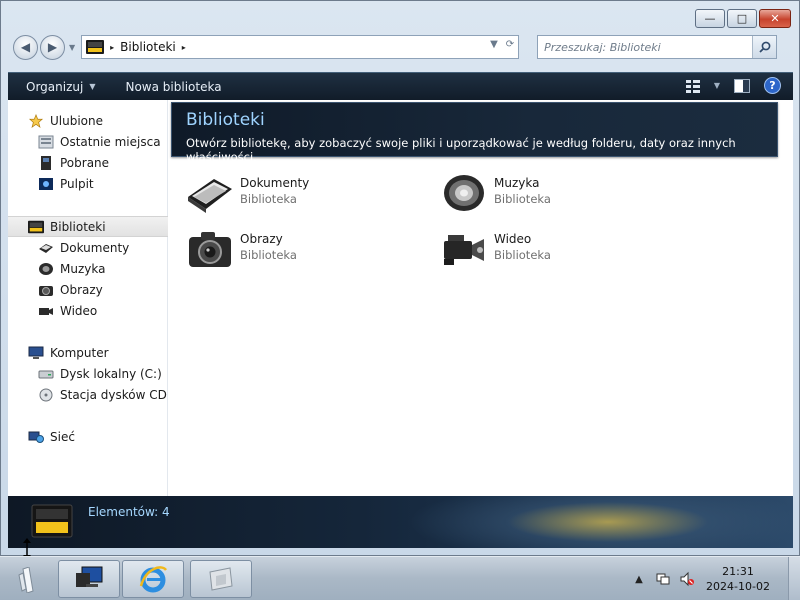 Image resolution: width=800 pixels, height=600 pixels. Describe the element at coordinates (95, 247) in the screenshot. I see `nav-documents-label: Dokumenty` at that location.